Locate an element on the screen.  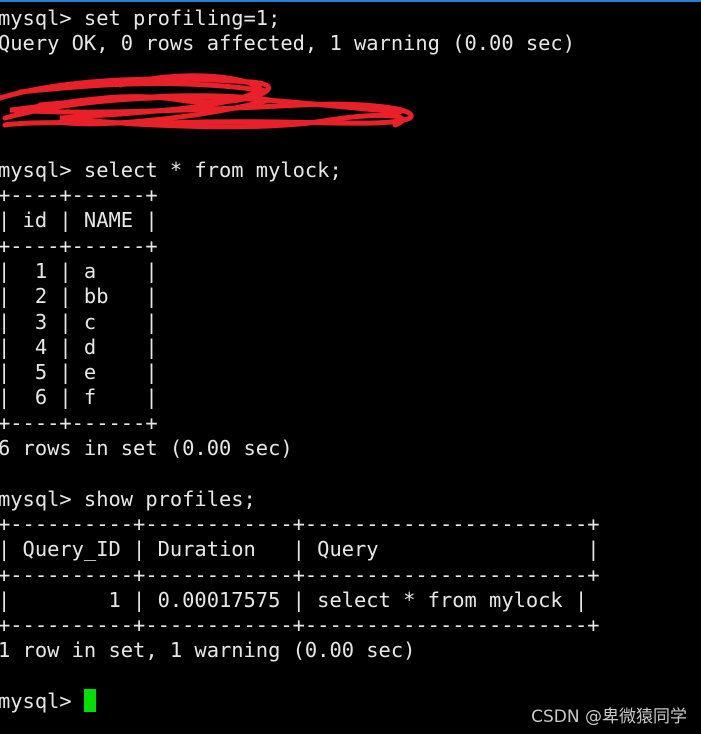
watermark: CSDN @卑微猿同学 is located at coordinates (609, 717).